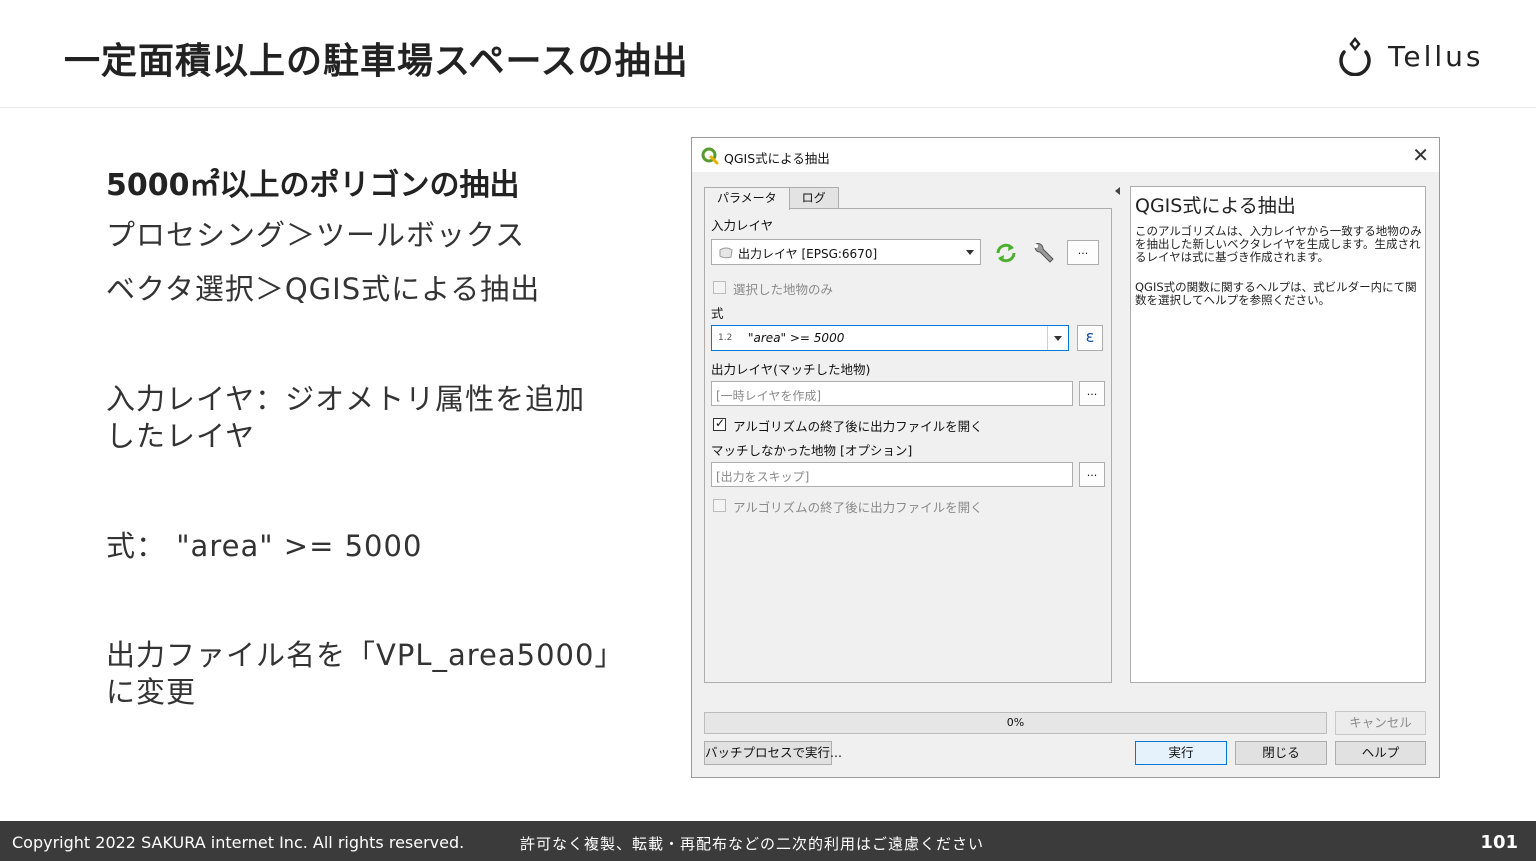  I want to click on logo-text: Tellus, so click(1436, 56).